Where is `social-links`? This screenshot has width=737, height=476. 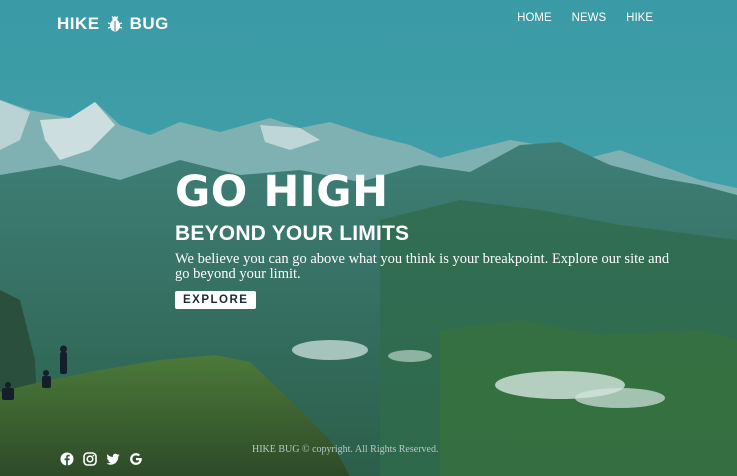 social-links is located at coordinates (101, 459).